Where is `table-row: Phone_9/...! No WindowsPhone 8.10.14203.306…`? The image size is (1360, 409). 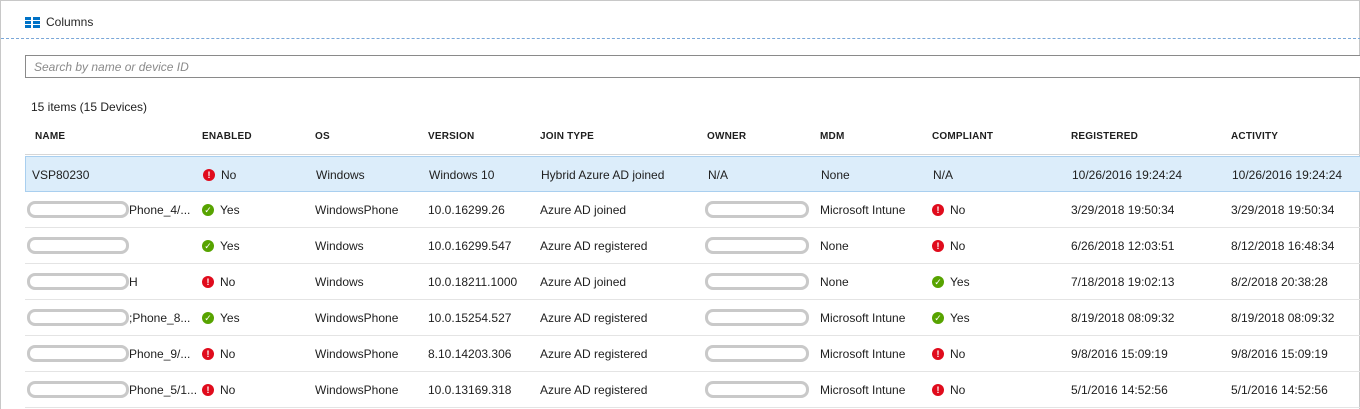
table-row: Phone_9/...! No WindowsPhone 8.10.14203.306… is located at coordinates (692, 354).